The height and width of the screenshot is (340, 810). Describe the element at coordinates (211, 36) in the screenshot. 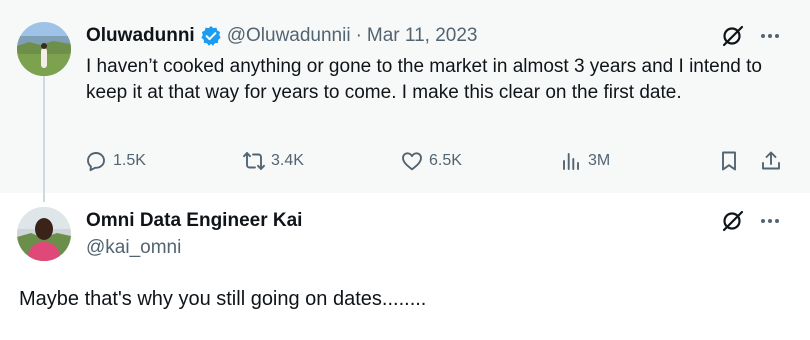

I see `verified-badge-icon` at that location.